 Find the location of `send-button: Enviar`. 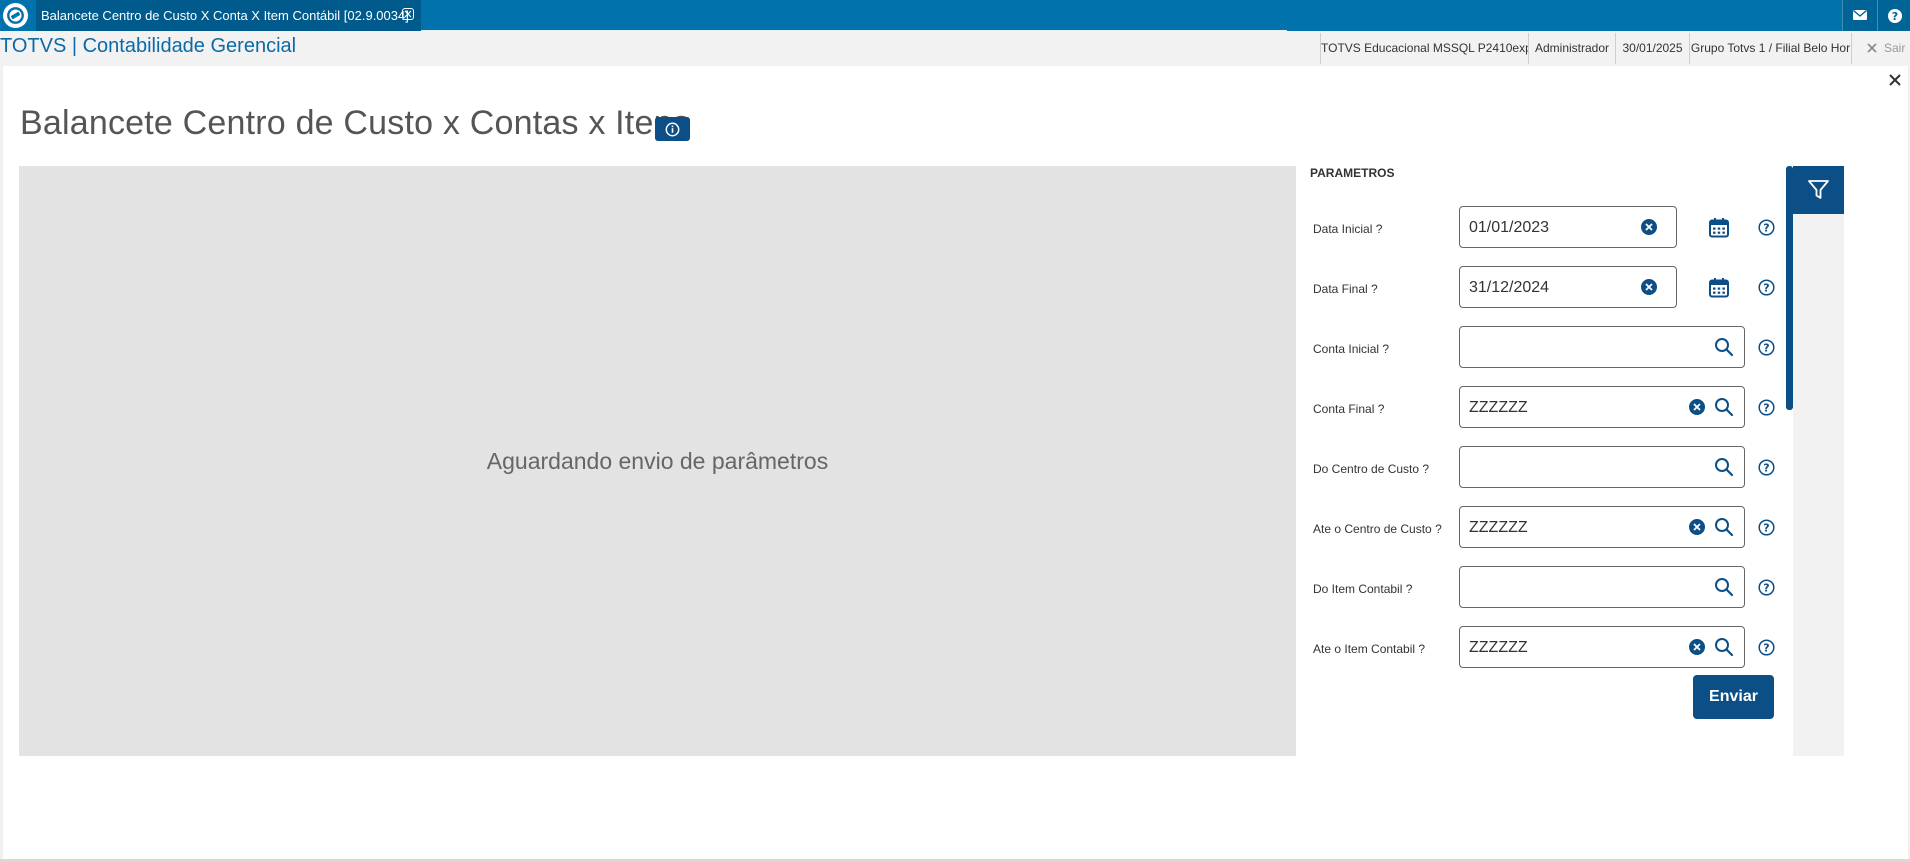

send-button: Enviar is located at coordinates (1733, 697).